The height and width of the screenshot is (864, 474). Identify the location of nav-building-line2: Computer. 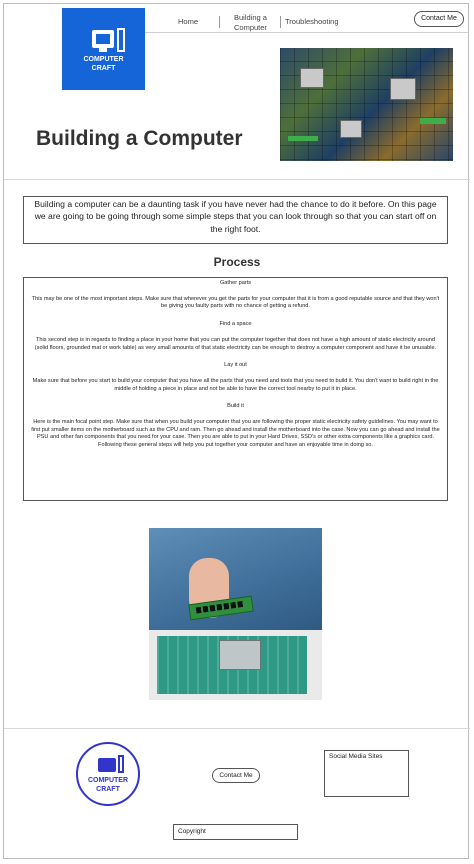
(250, 27).